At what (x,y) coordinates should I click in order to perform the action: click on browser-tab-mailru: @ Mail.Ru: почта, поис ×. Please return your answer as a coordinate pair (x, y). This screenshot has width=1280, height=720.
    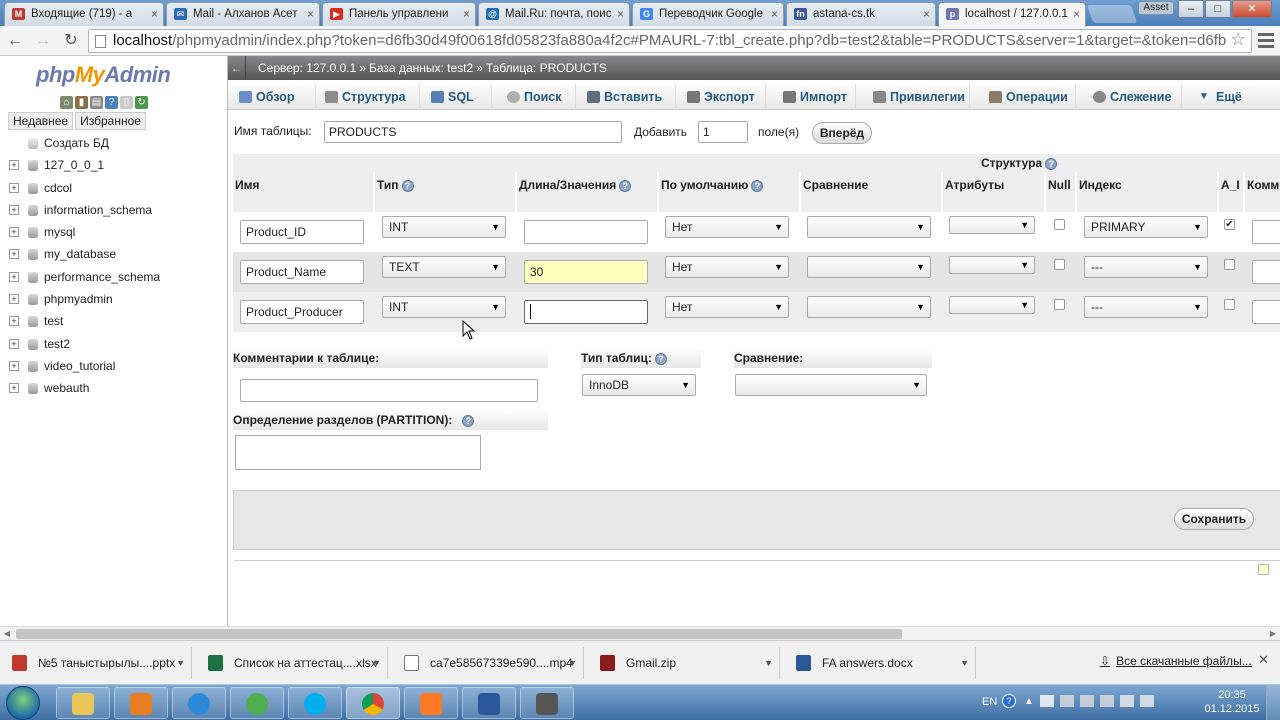
    Looking at the image, I should click on (554, 14).